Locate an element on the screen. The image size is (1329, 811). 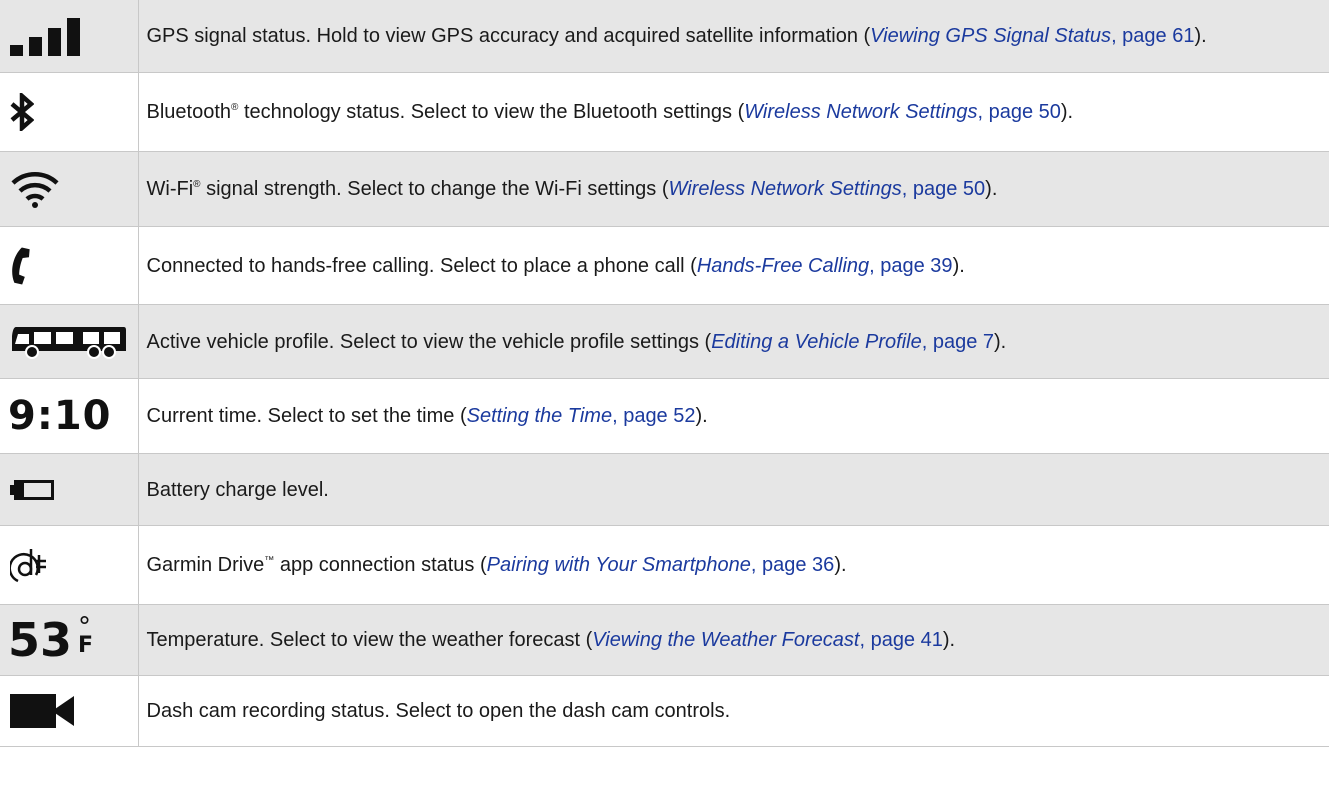
cross-reference-link: Setting the Time, page 52 is located at coordinates (581, 416).